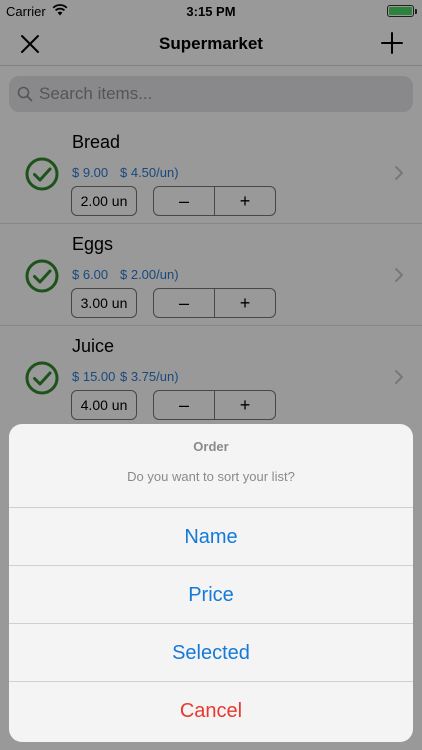 The image size is (422, 750). What do you see at coordinates (211, 466) in the screenshot?
I see `action-sheet-header: Order Do you want to sort your list?` at bounding box center [211, 466].